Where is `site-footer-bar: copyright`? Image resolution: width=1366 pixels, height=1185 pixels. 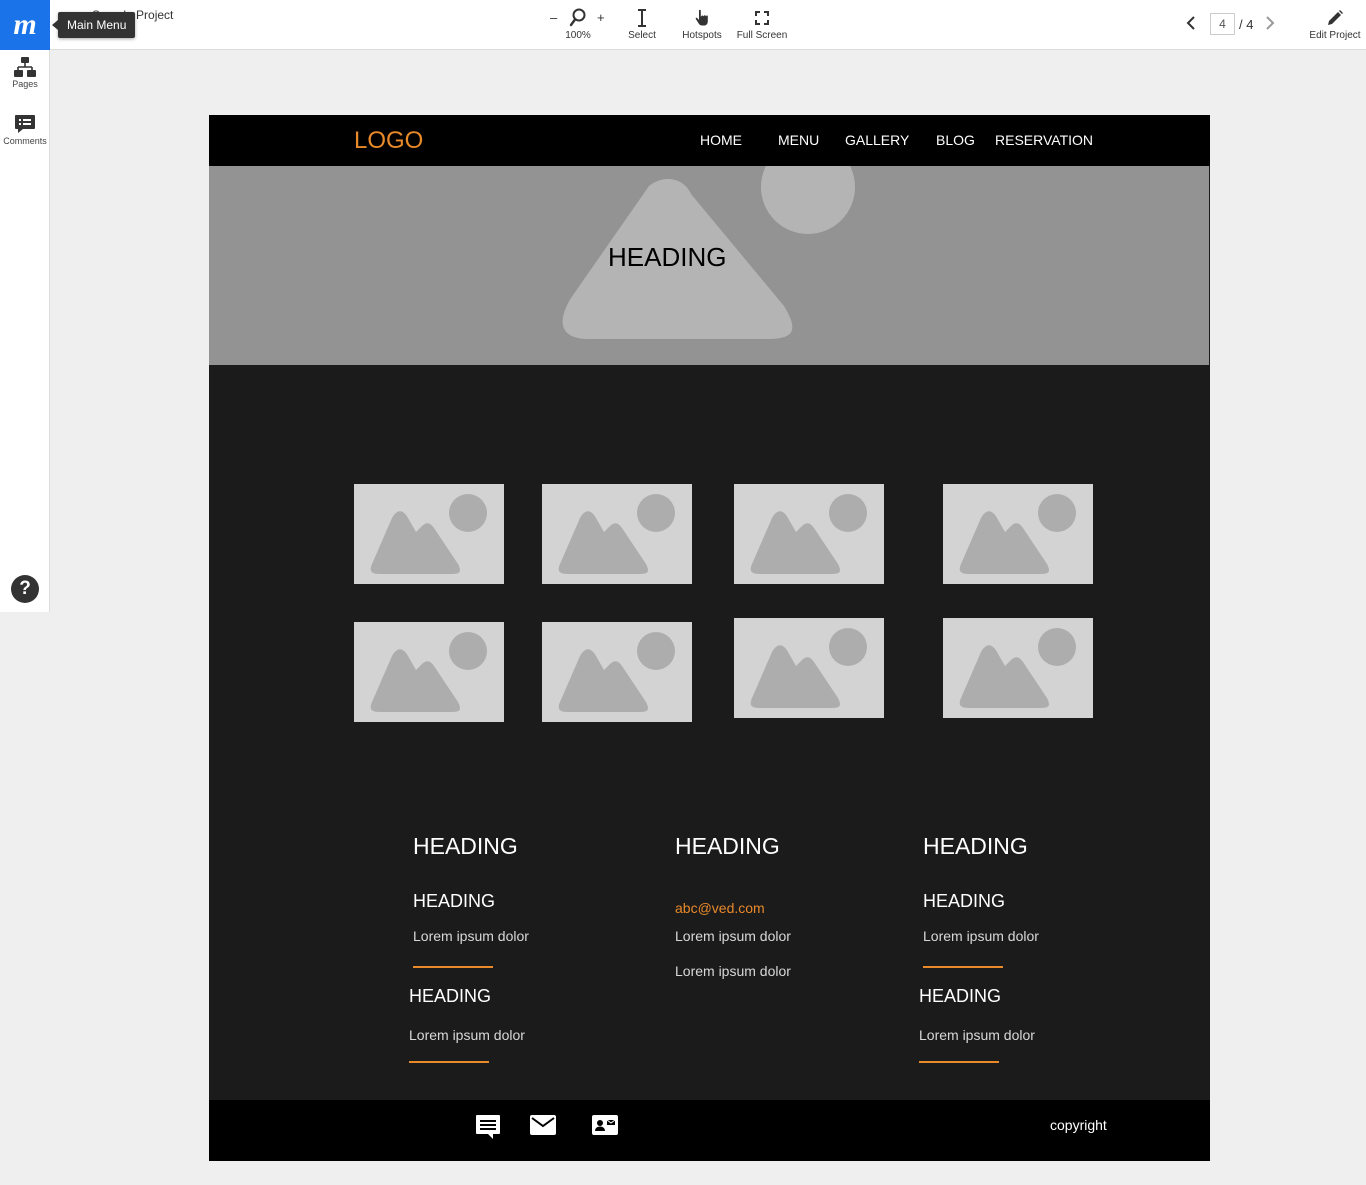 site-footer-bar: copyright is located at coordinates (709, 1130).